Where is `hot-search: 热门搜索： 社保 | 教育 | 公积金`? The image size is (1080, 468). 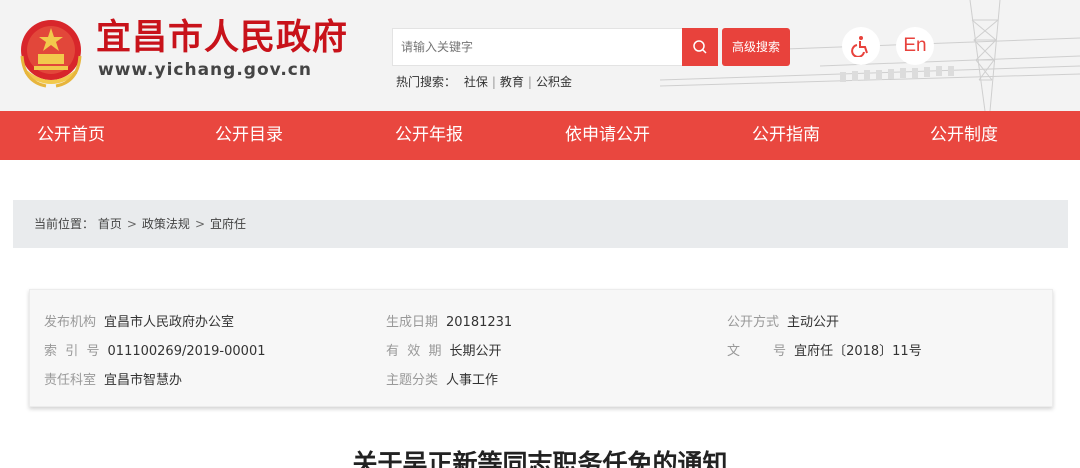
hot-search: 热门搜索： 社保 | 教育 | 公积金 is located at coordinates (484, 82).